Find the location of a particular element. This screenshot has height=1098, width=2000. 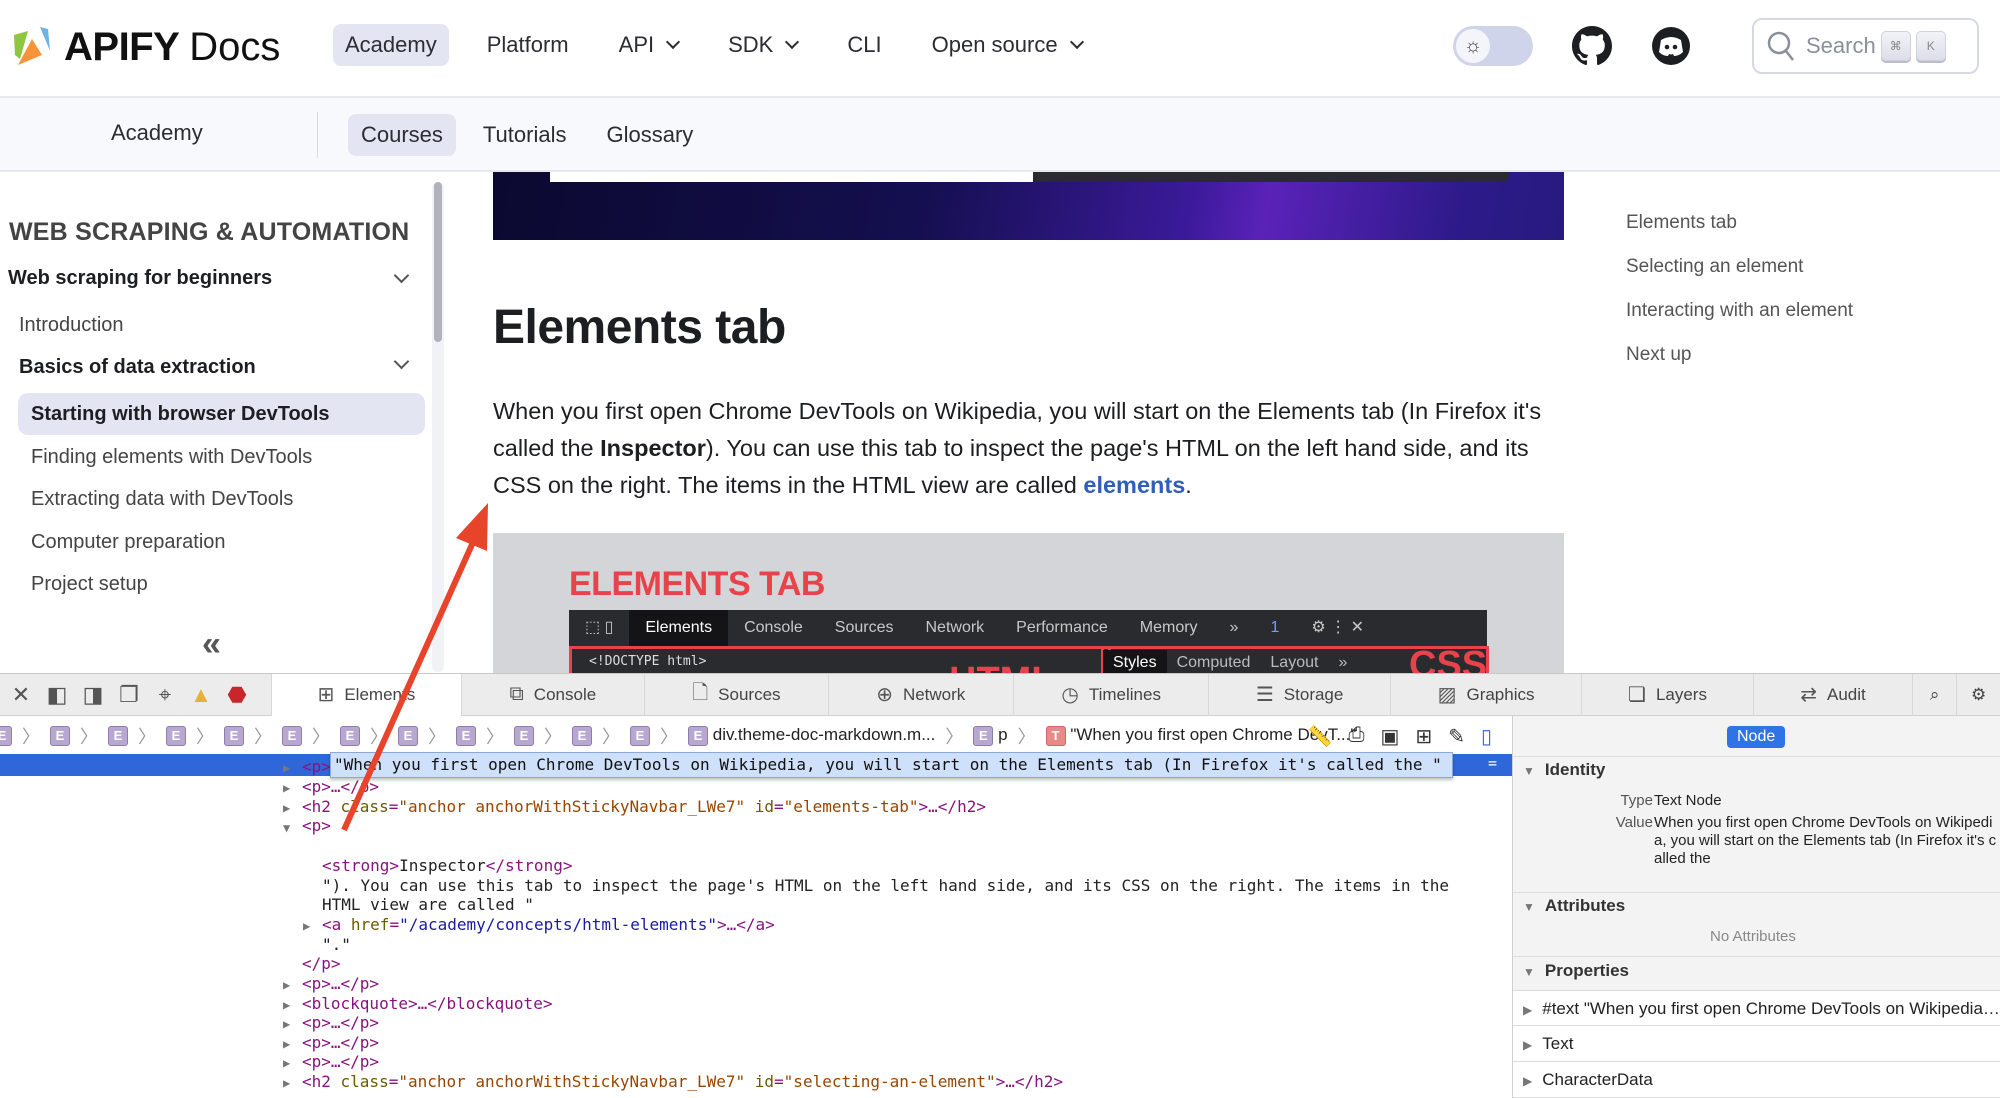

tab-elements: ⊞ Elements is located at coordinates (366, 694).